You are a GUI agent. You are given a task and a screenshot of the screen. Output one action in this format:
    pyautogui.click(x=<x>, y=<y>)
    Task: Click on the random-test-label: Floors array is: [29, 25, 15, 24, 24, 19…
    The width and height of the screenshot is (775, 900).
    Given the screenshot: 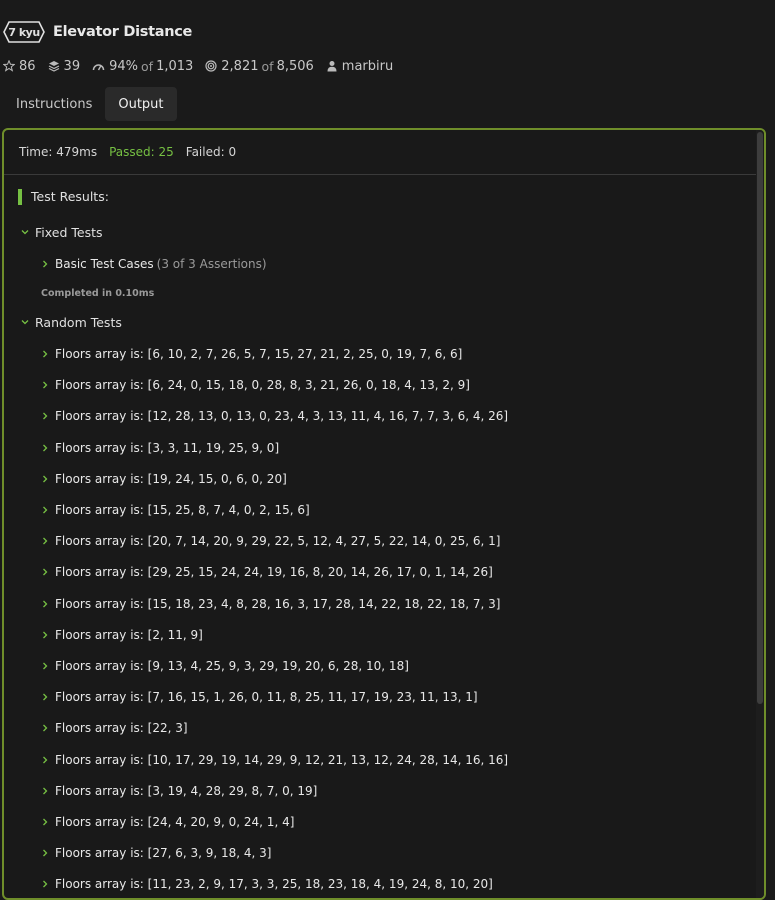 What is the action you would take?
    pyautogui.click(x=274, y=572)
    